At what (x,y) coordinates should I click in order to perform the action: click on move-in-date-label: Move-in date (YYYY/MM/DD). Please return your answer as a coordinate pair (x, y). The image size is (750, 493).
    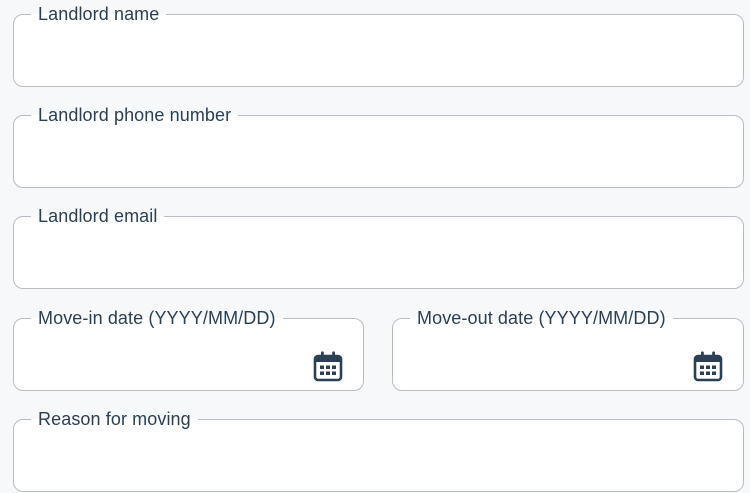
    Looking at the image, I should click on (157, 318).